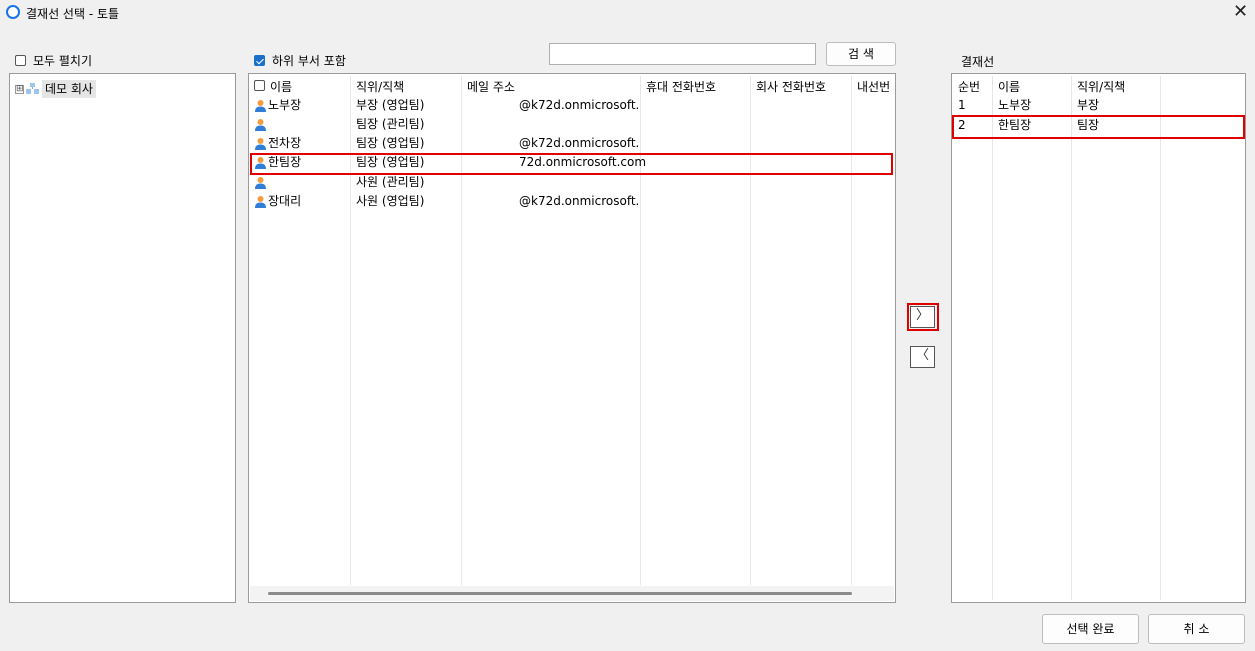 This screenshot has height=651, width=1255. What do you see at coordinates (73, 14) in the screenshot?
I see `window-title: 결재선 선택 - 토틀` at bounding box center [73, 14].